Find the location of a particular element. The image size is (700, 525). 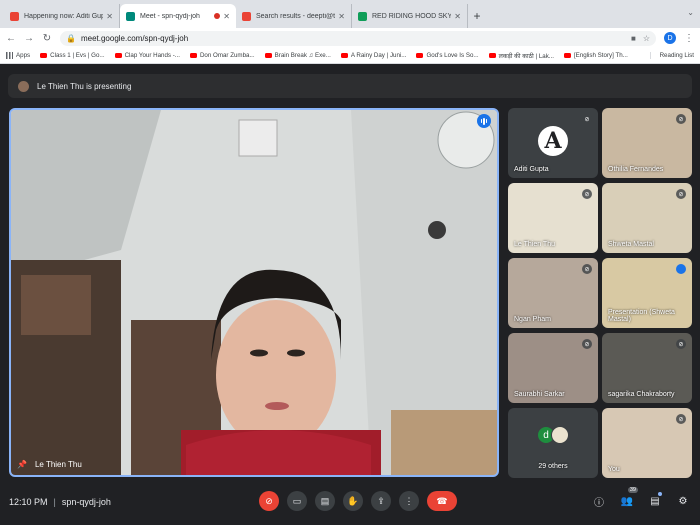

tab-title: Happening now: Aditi Gupta is is located at coordinates (64, 16).